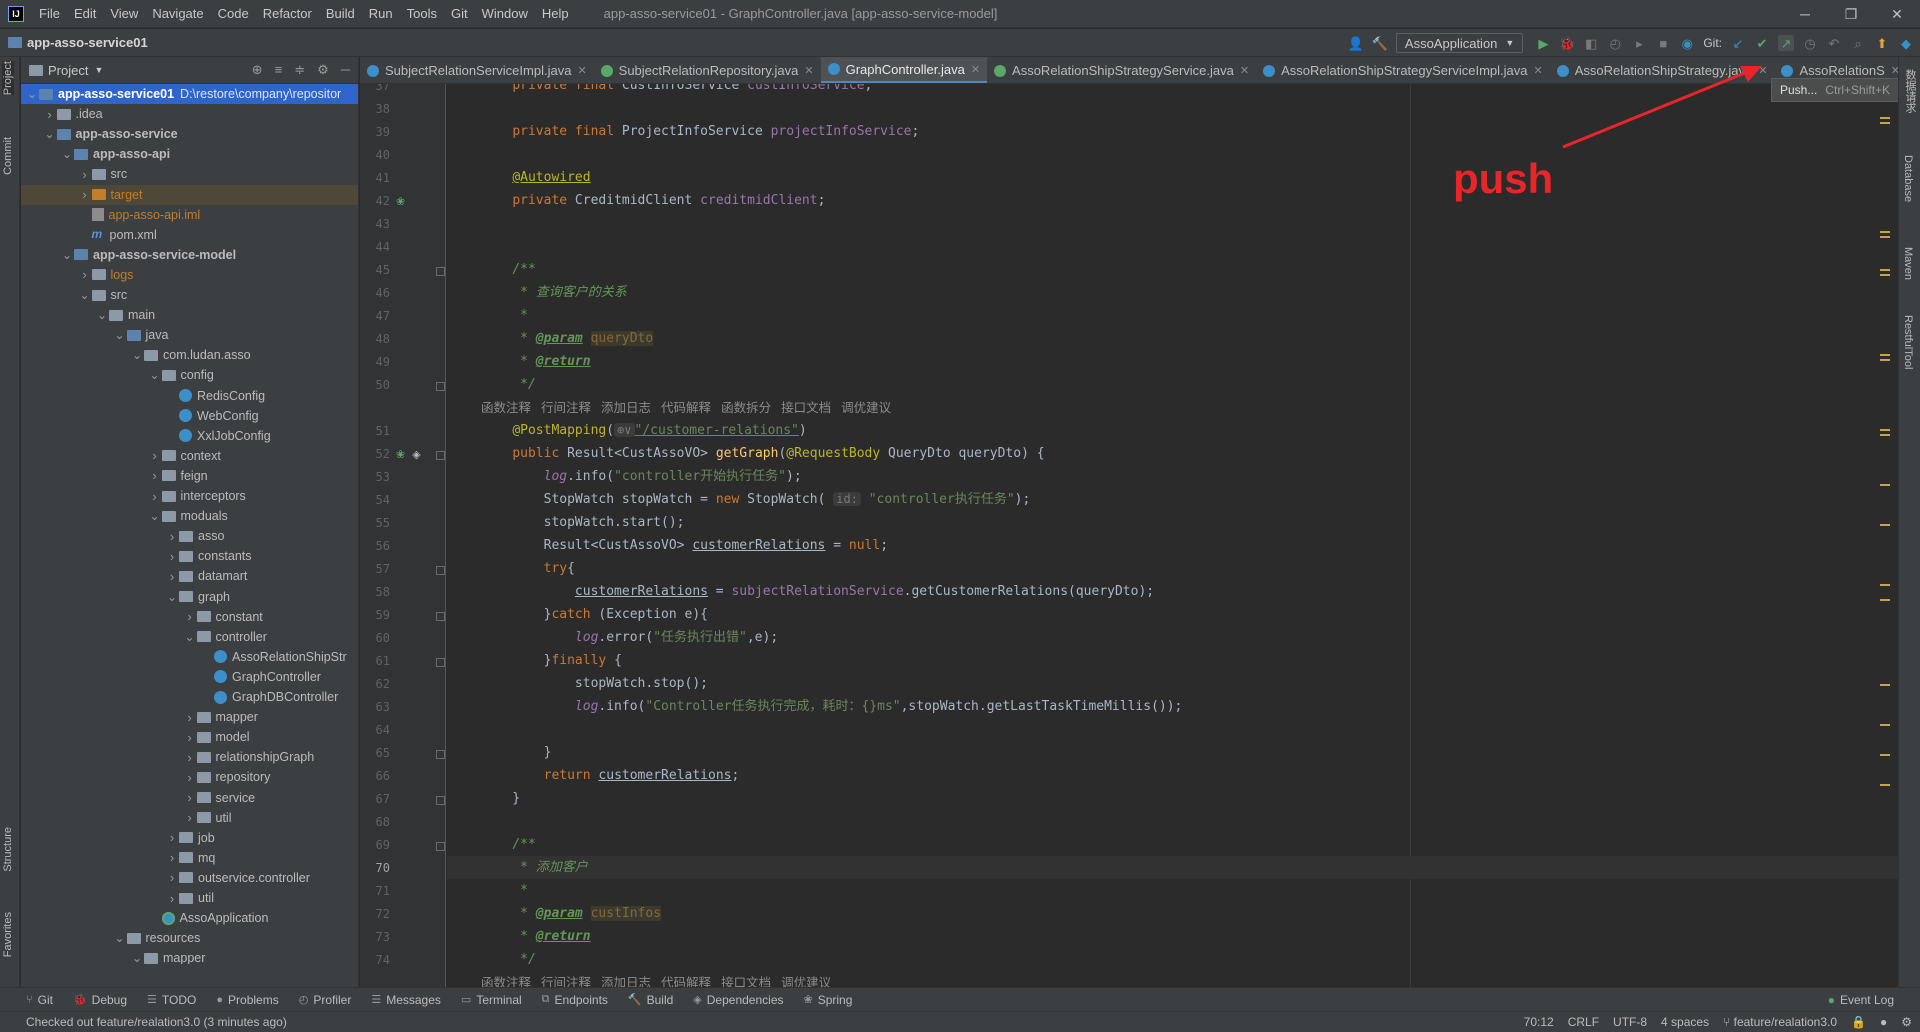 This screenshot has width=1920, height=1032. Describe the element at coordinates (1910, 91) in the screenshot. I see `data-request-tool-tab: 数据请求` at that location.